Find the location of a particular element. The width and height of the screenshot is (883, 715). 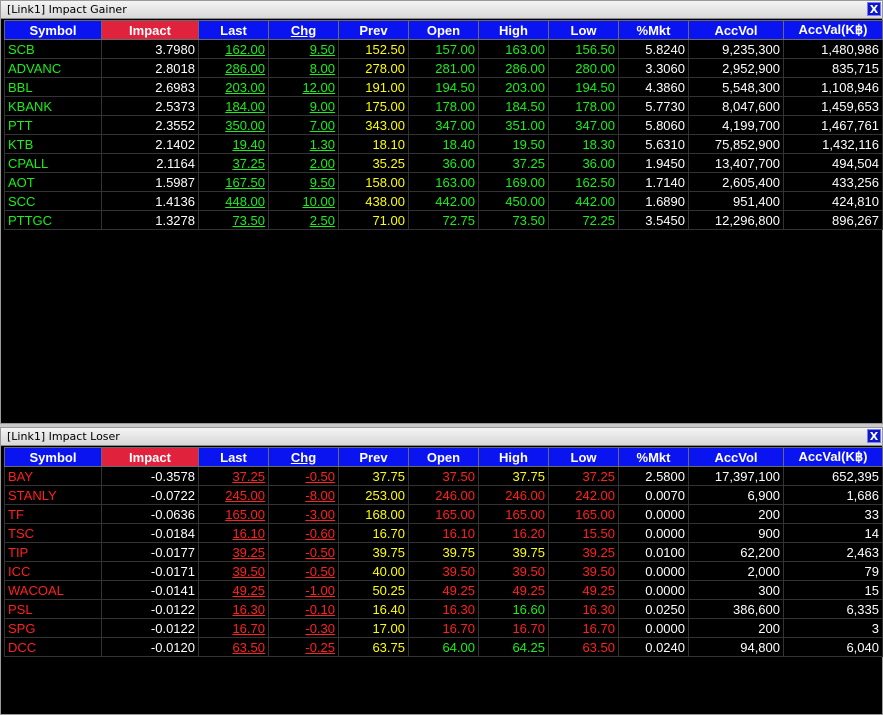

cell-chg: 9.00 is located at coordinates (303, 106).